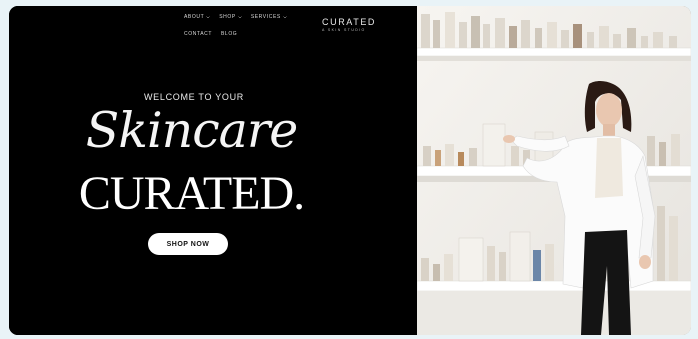  I want to click on nav-item-services-label: SERVICES, so click(265, 17).